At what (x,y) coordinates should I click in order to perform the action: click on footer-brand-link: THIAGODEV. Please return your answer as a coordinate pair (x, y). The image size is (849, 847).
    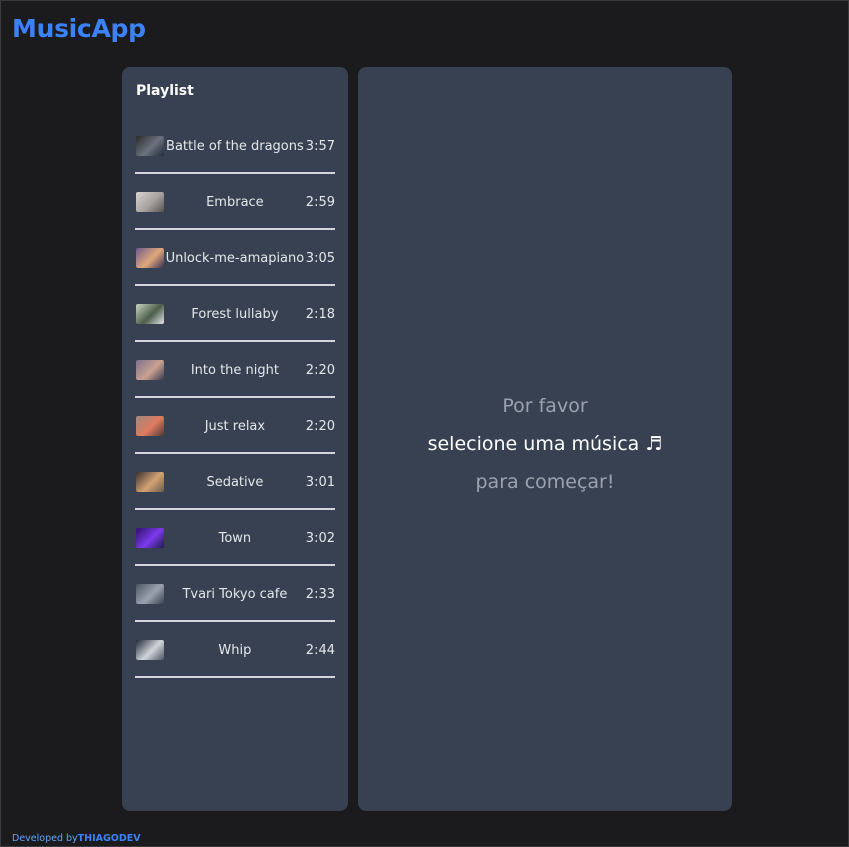
    Looking at the image, I should click on (109, 838).